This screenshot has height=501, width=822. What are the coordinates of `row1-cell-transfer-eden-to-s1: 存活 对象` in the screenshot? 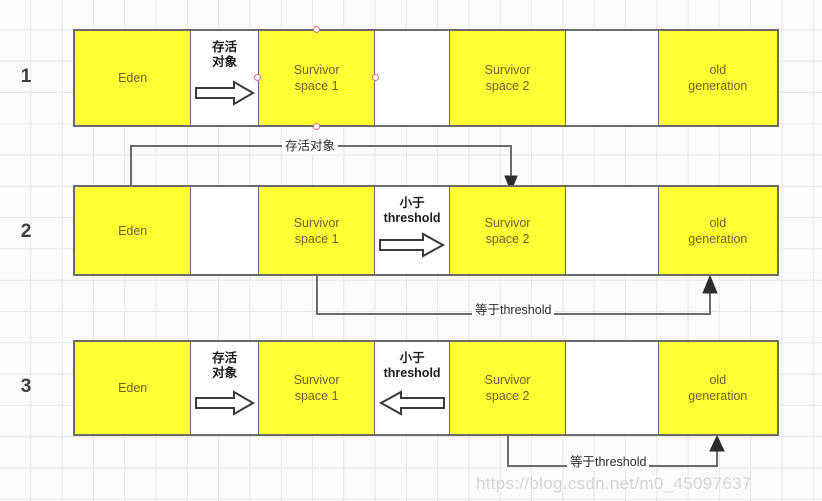 It's located at (225, 78).